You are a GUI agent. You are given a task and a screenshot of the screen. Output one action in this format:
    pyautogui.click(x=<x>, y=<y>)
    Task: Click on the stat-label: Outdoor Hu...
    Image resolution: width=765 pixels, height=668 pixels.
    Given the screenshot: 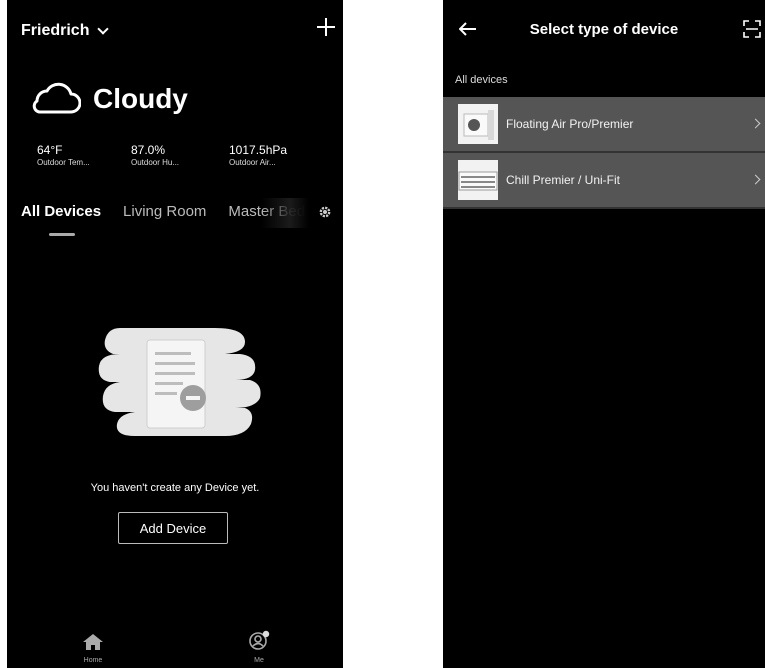 What is the action you would take?
    pyautogui.click(x=155, y=162)
    